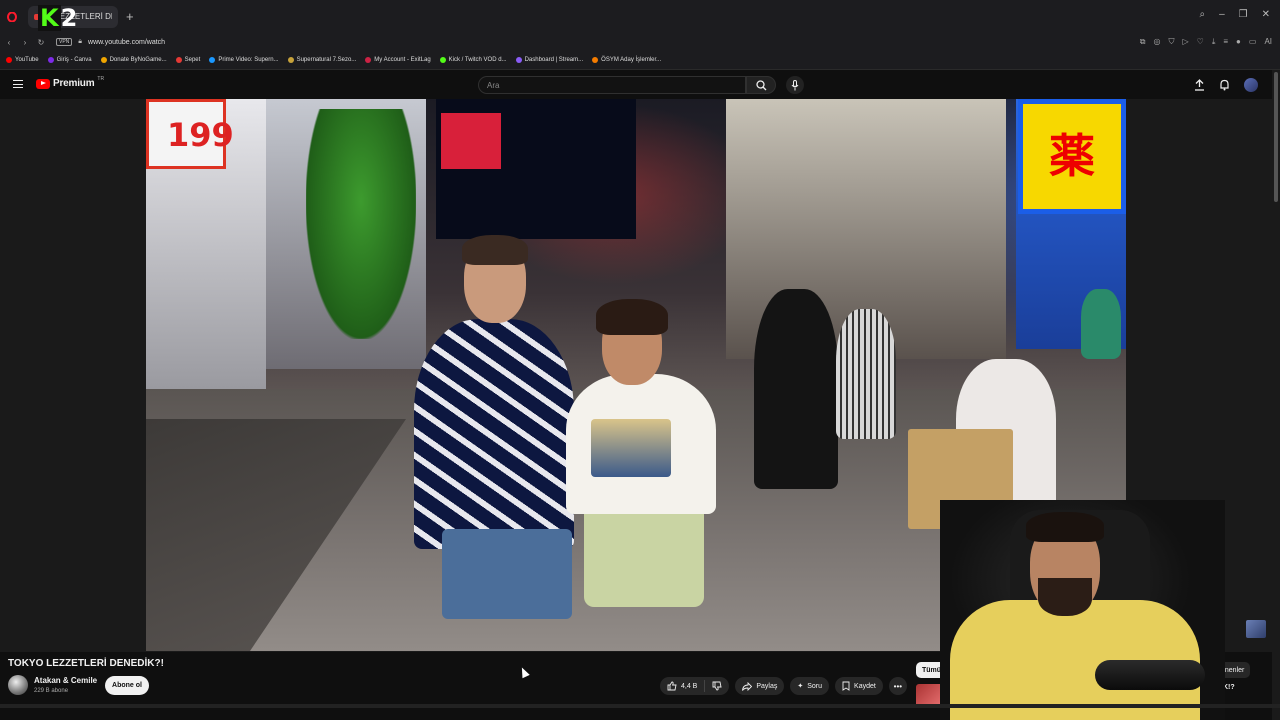 The height and width of the screenshot is (720, 1280). Describe the element at coordinates (130, 16) in the screenshot. I see `new-tab-button: +` at that location.